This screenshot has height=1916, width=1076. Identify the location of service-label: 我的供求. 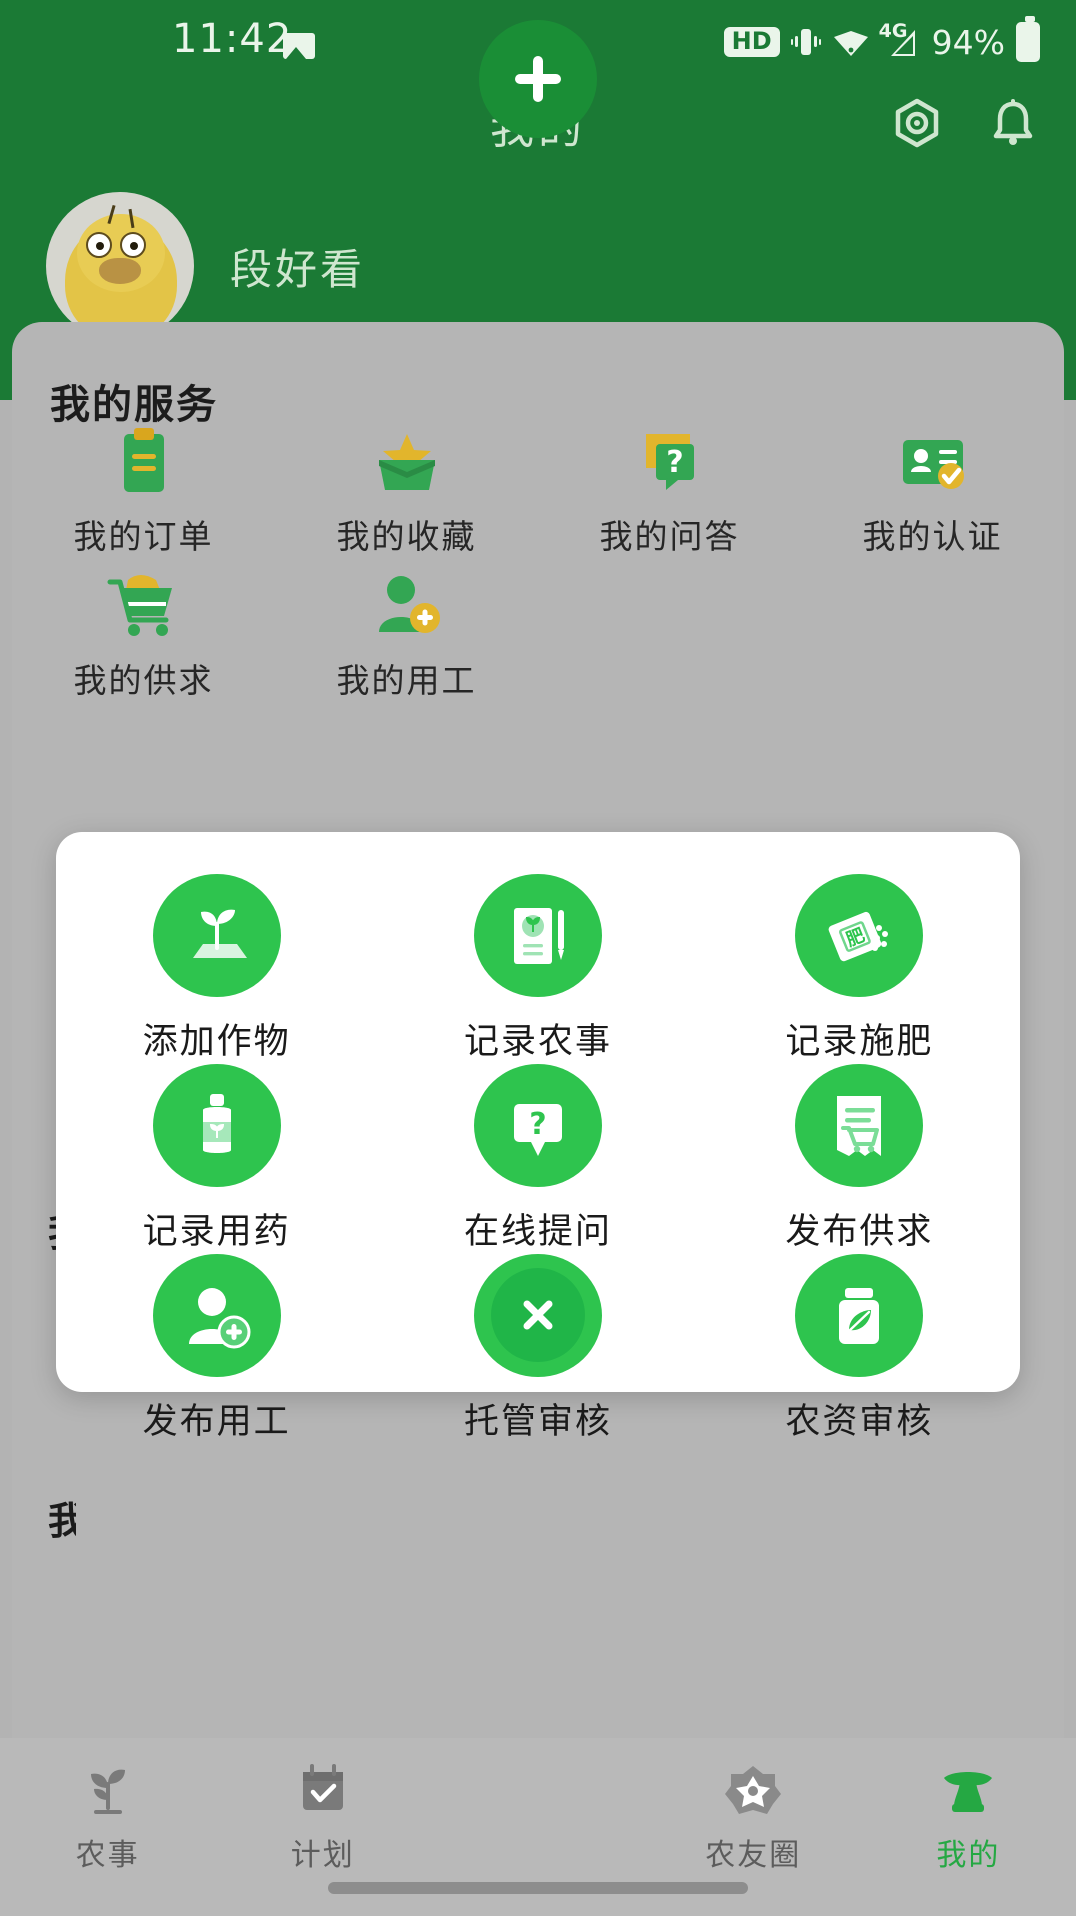
(143, 680).